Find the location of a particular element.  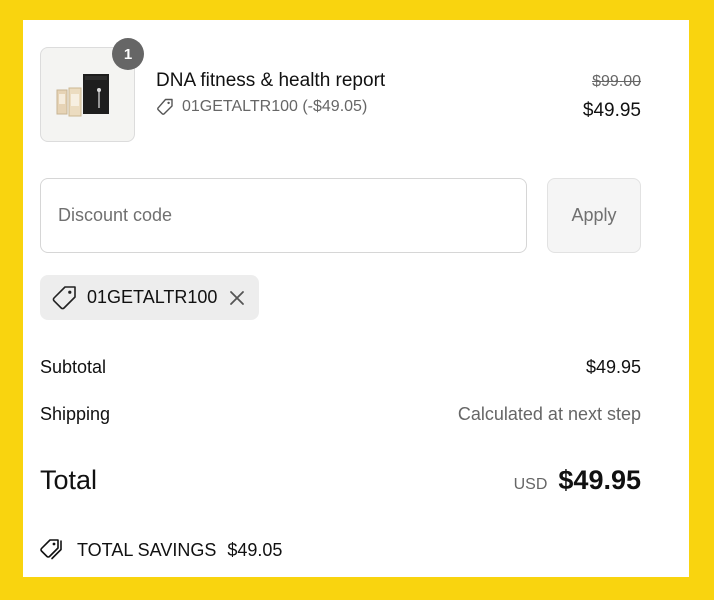

product-name: DNA fitness & health report is located at coordinates (271, 80).